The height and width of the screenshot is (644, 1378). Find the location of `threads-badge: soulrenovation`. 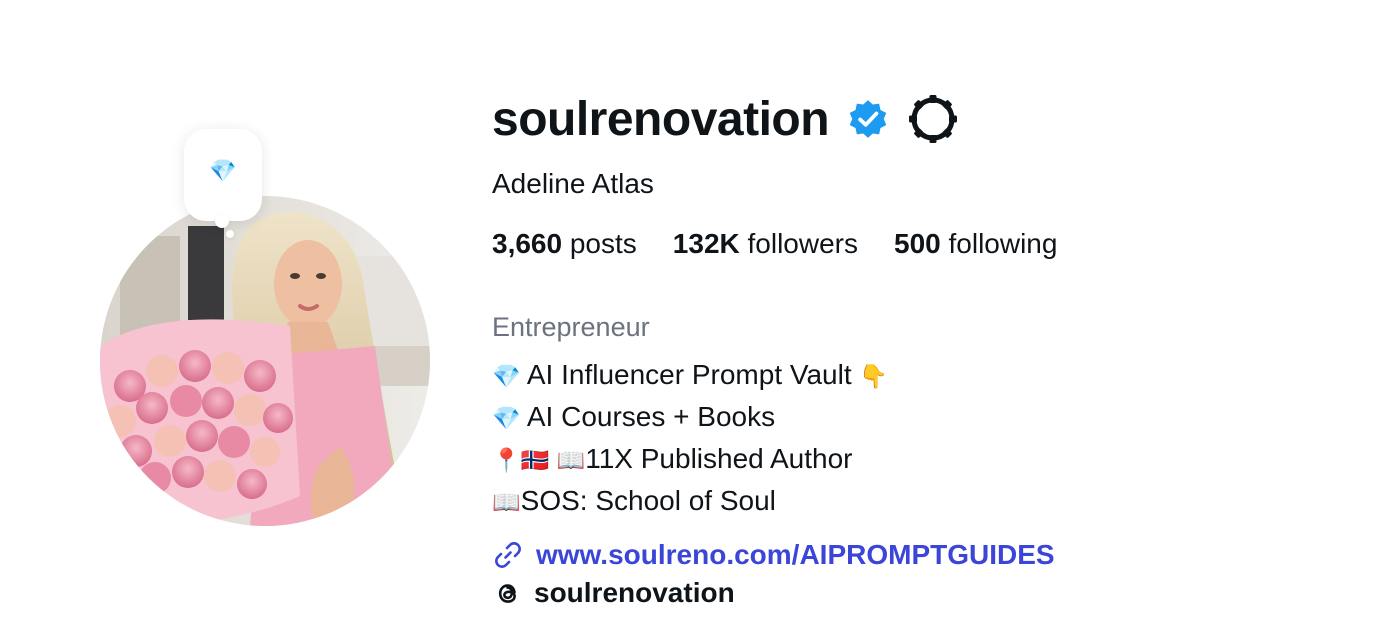

threads-badge: soulrenovation is located at coordinates (922, 593).